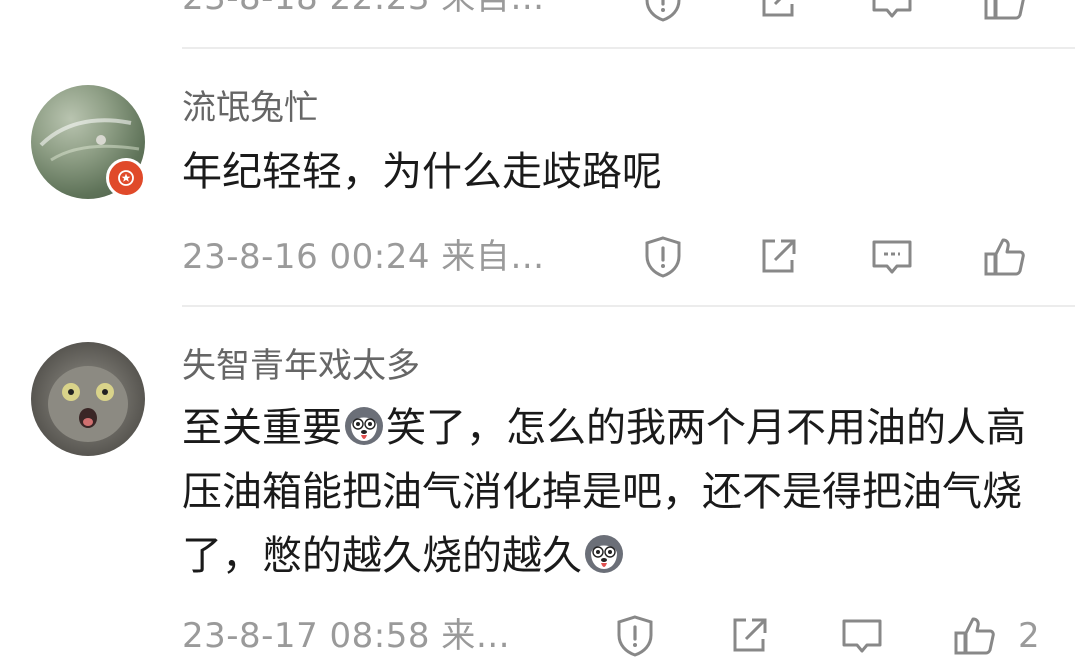 The height and width of the screenshot is (659, 1075). What do you see at coordinates (301, 366) in the screenshot?
I see `username: 失智青年戏太多` at bounding box center [301, 366].